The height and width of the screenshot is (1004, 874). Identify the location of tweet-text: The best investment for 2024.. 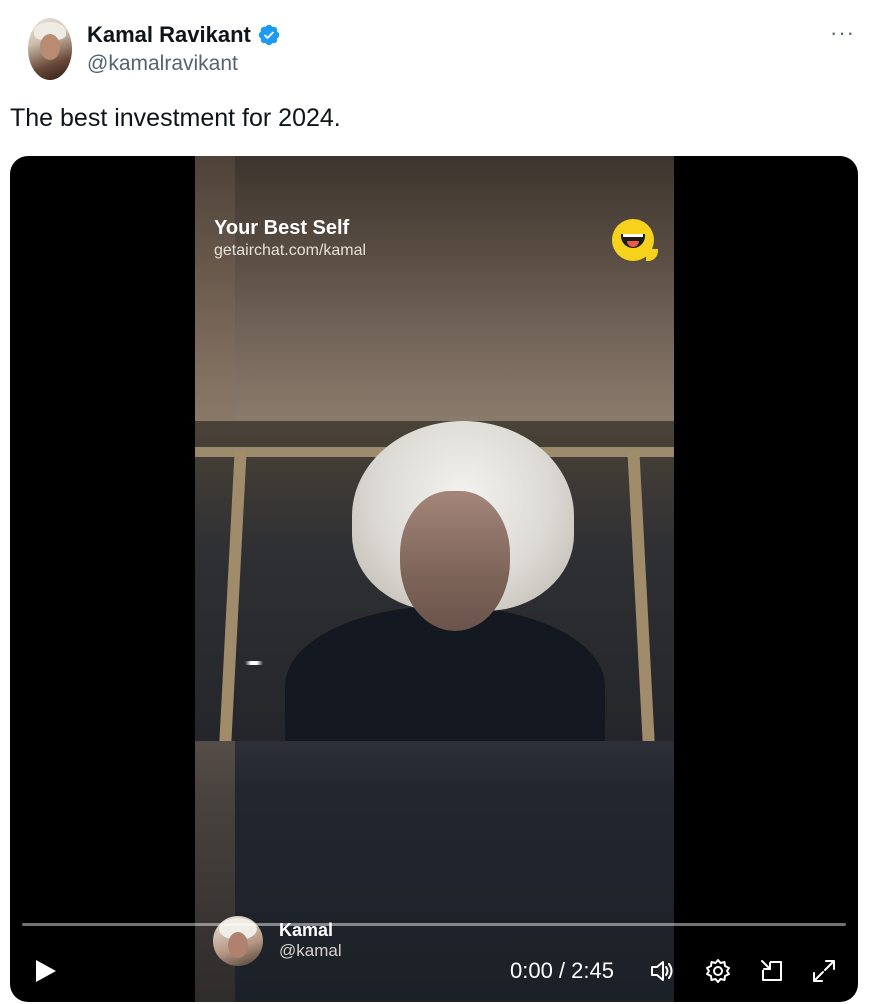
(175, 118).